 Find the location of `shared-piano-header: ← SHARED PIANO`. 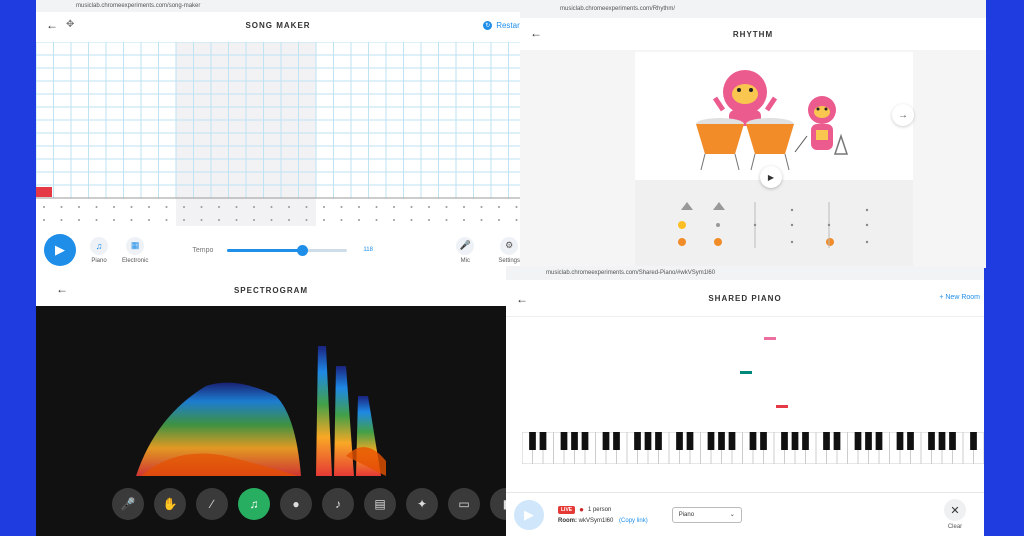

shared-piano-header: ← SHARED PIANO is located at coordinates (745, 298).